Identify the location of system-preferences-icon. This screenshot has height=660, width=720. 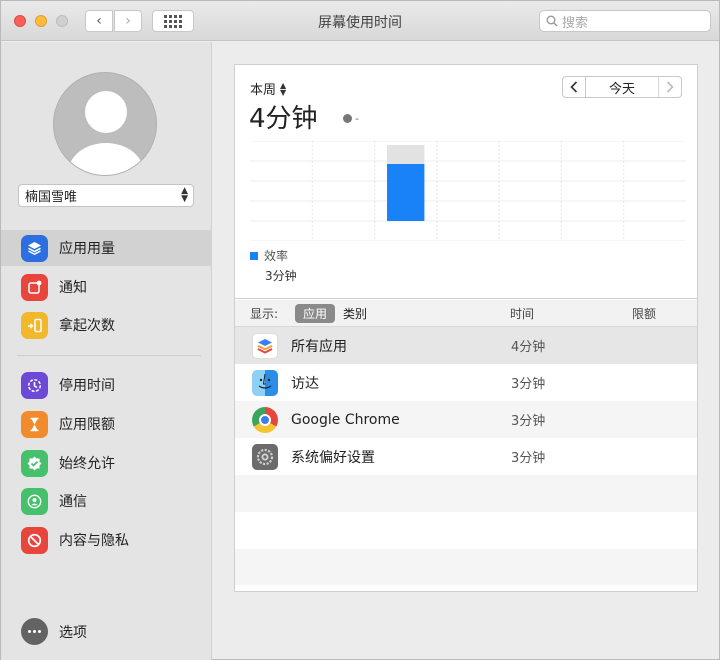
(265, 456).